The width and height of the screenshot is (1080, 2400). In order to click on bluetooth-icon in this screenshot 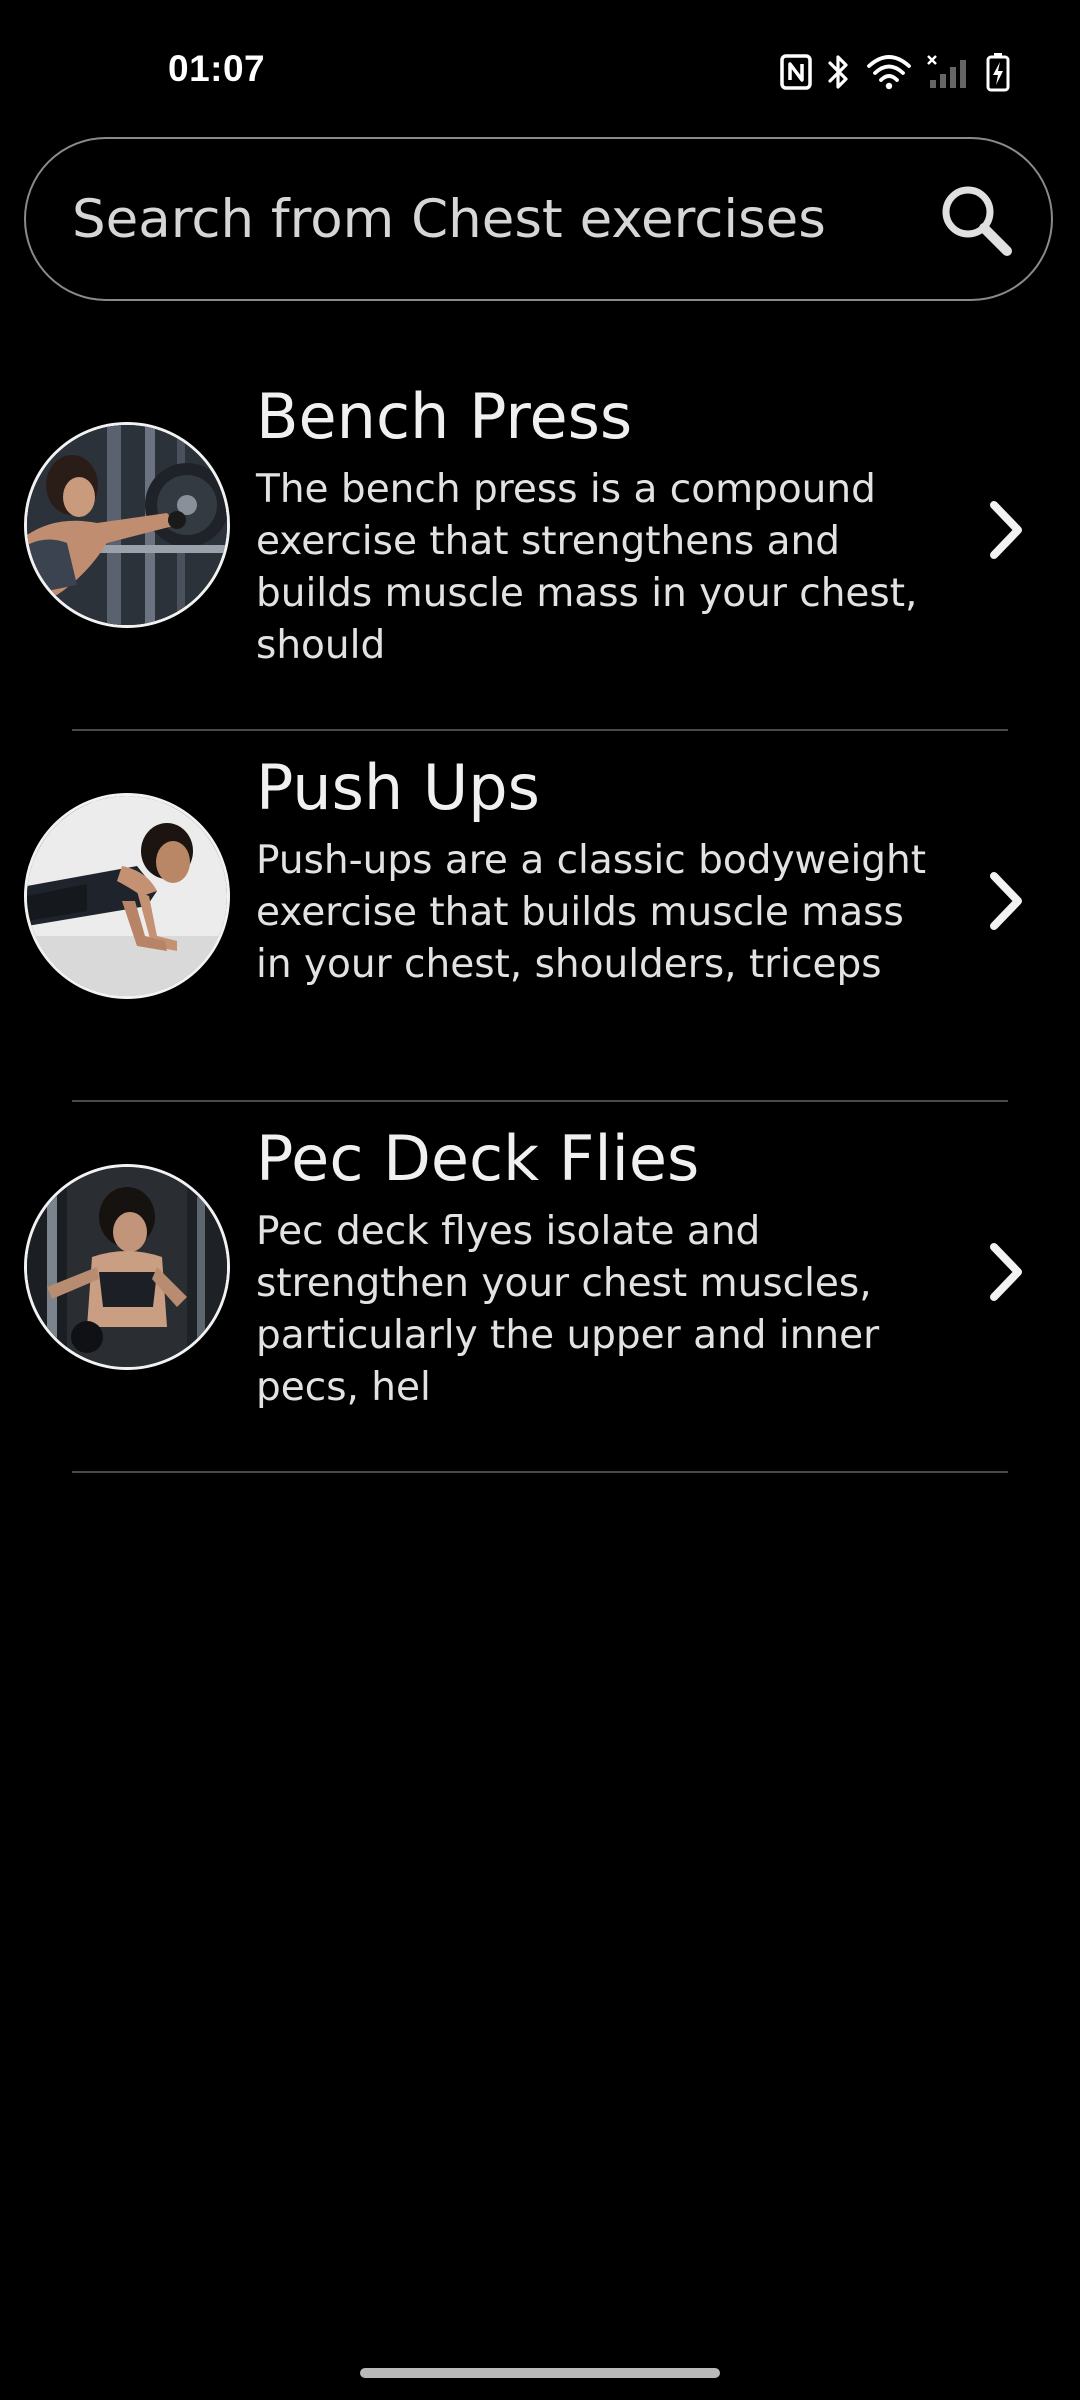, I will do `click(838, 72)`.